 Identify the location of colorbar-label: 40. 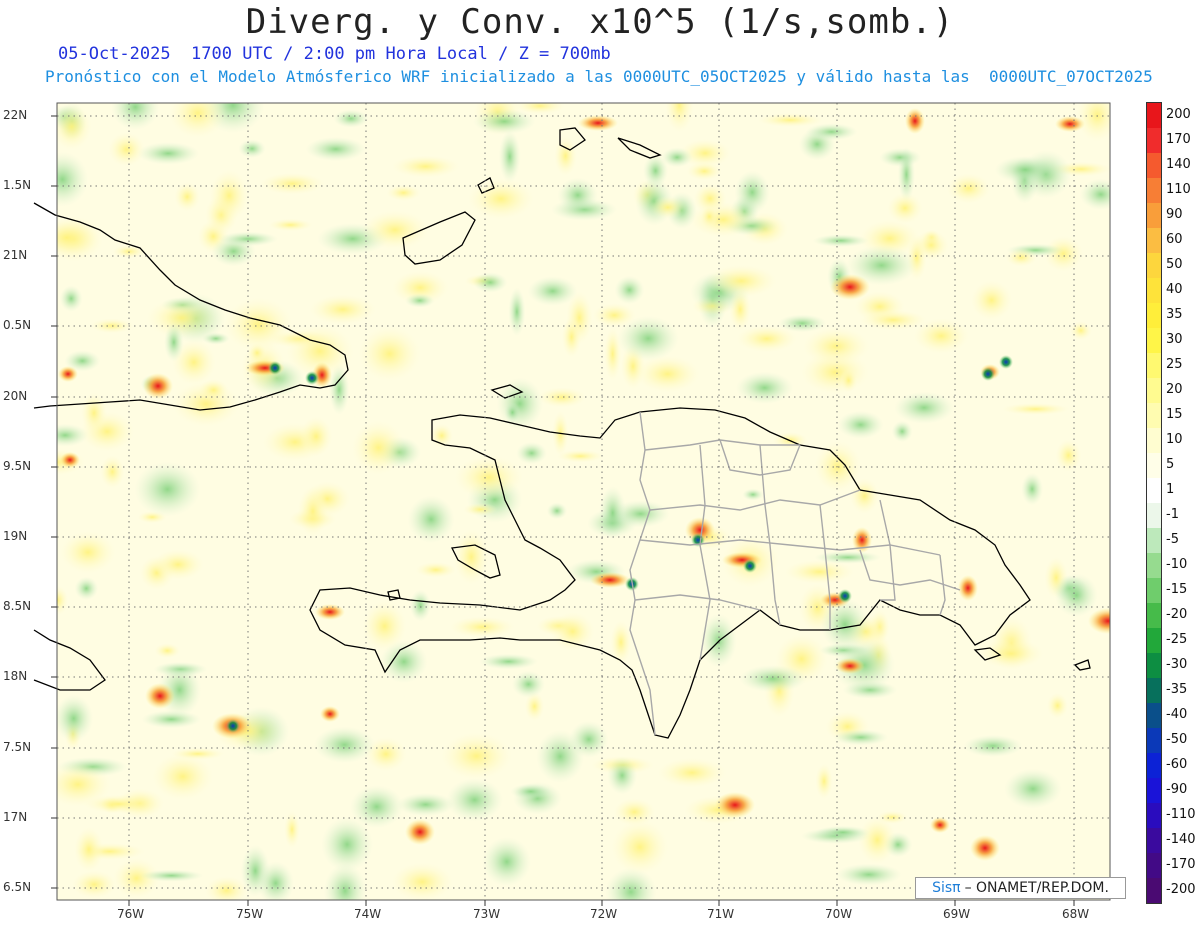
(1174, 289).